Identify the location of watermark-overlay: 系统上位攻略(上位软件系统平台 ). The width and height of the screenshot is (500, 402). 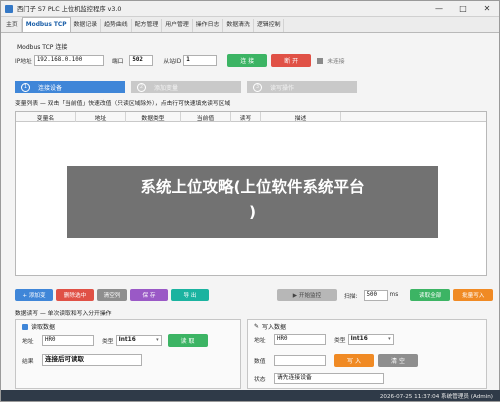
(252, 202).